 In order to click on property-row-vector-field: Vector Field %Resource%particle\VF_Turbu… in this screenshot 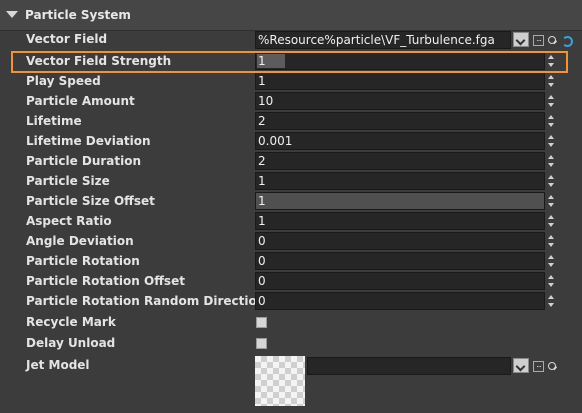, I will do `click(291, 40)`.